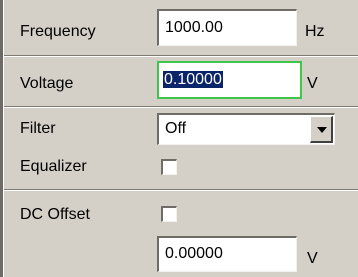 Image resolution: width=358 pixels, height=277 pixels. What do you see at coordinates (169, 214) in the screenshot?
I see `dc-offset-checkbox` at bounding box center [169, 214].